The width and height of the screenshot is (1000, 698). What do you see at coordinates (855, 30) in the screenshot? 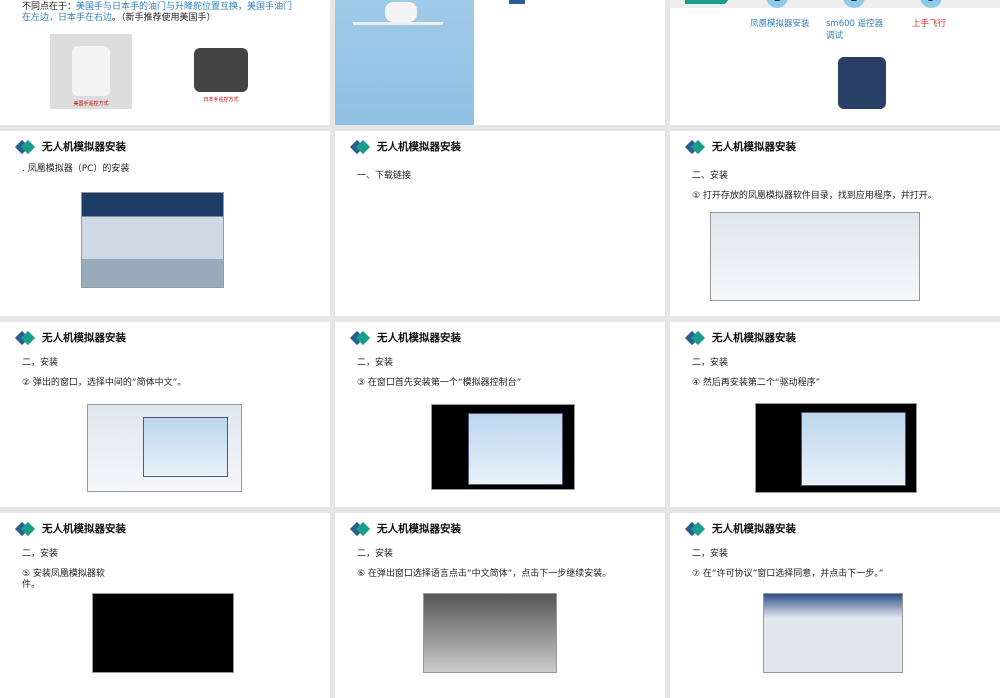
I see `step-2-label: sm600 遥控器调试` at bounding box center [855, 30].